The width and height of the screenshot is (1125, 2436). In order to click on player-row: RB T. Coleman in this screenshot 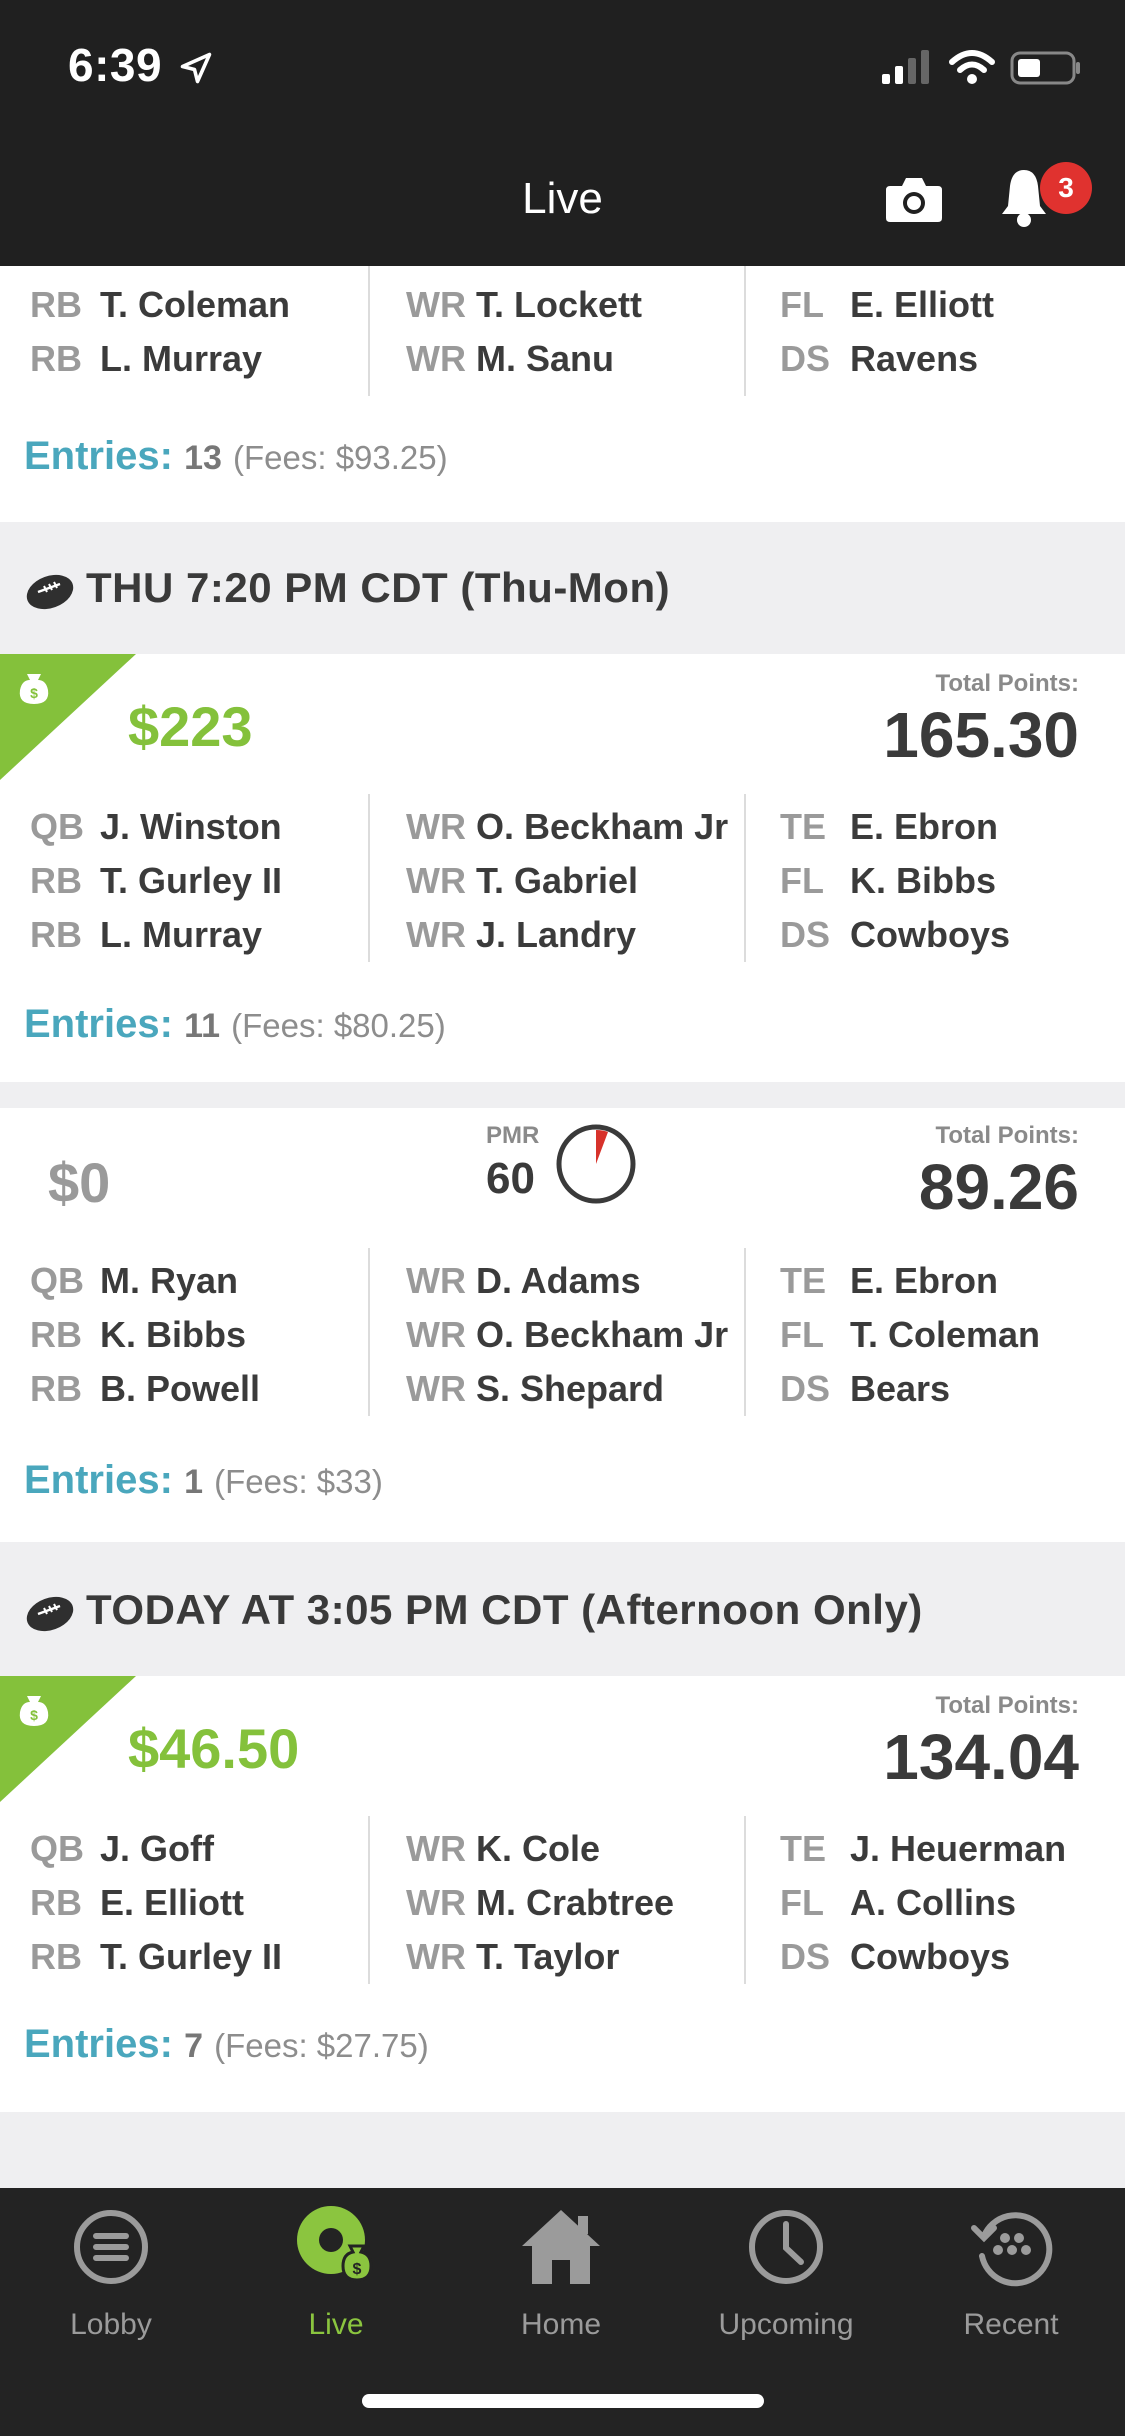, I will do `click(160, 304)`.